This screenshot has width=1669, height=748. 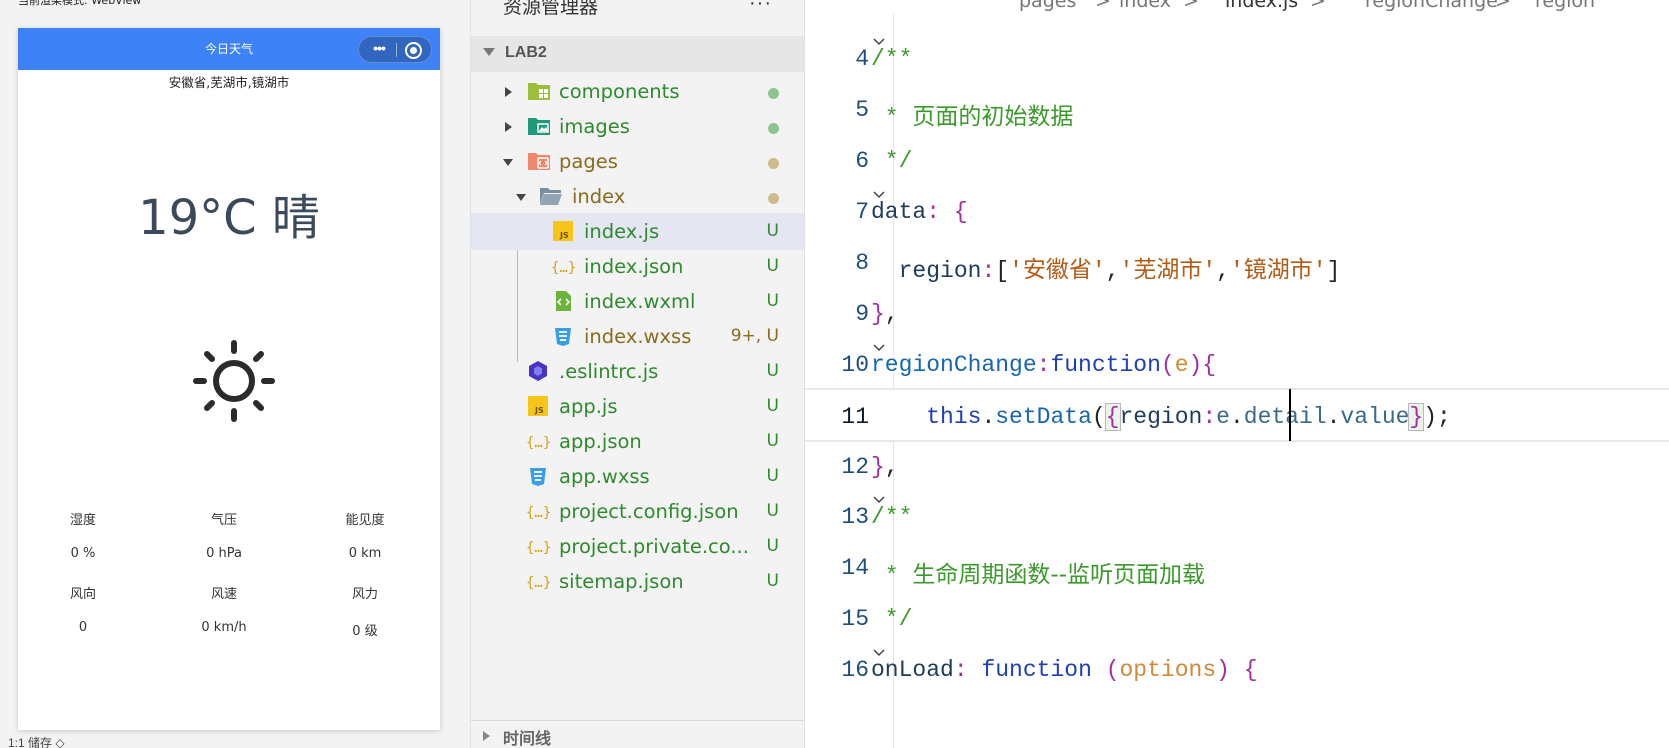 I want to click on line-number: 4, so click(x=862, y=59).